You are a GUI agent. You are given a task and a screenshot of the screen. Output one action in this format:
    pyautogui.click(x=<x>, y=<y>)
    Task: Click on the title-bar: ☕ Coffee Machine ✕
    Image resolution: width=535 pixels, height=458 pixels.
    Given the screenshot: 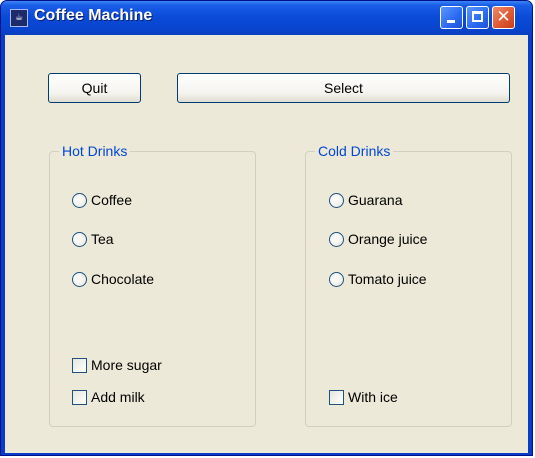 What is the action you would take?
    pyautogui.click(x=266, y=18)
    